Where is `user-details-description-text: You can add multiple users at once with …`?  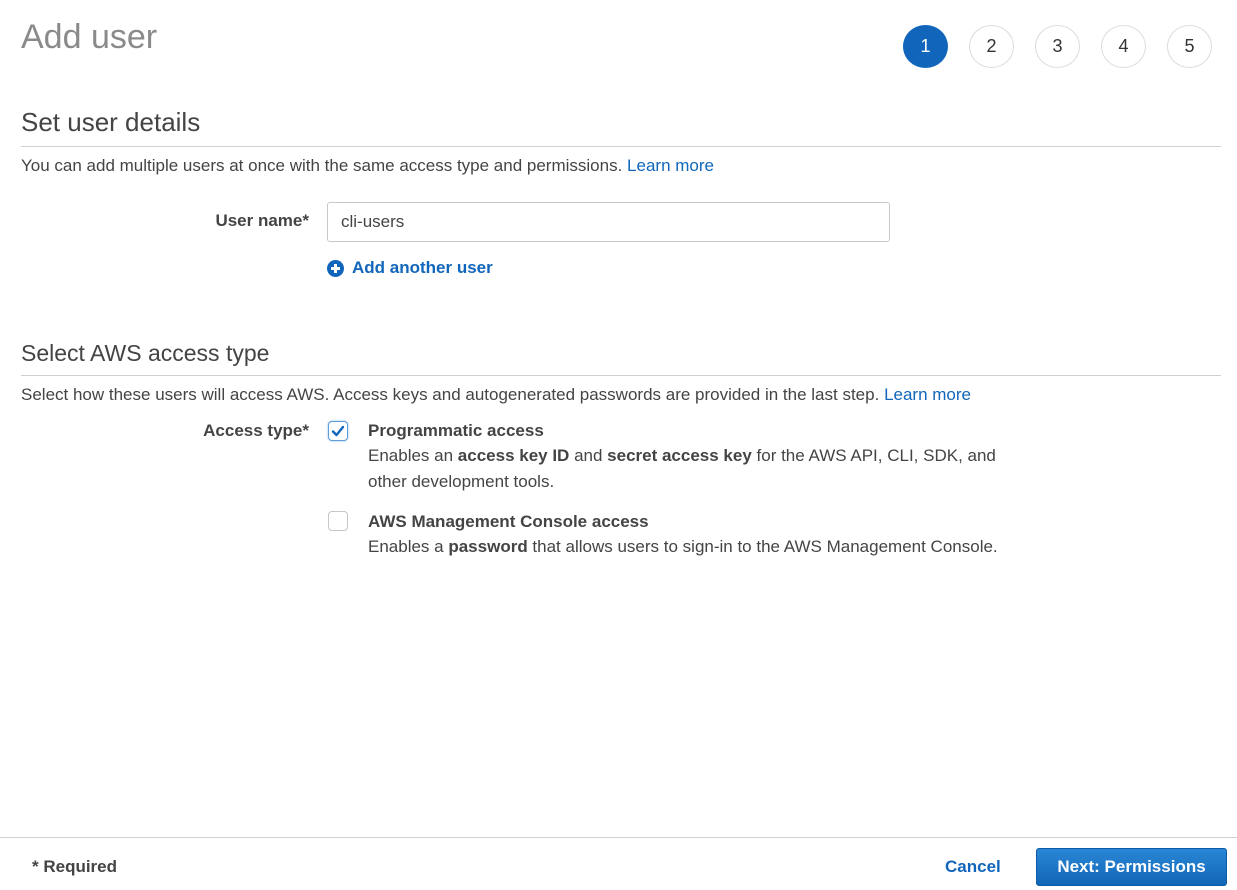
user-details-description-text: You can add multiple users at once with … is located at coordinates (322, 165).